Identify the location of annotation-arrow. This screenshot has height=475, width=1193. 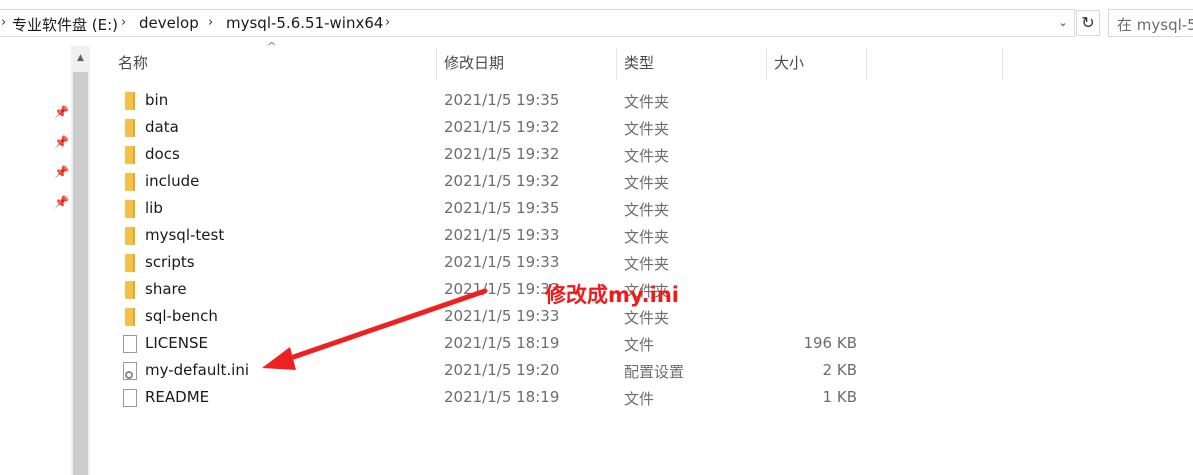
(375, 329).